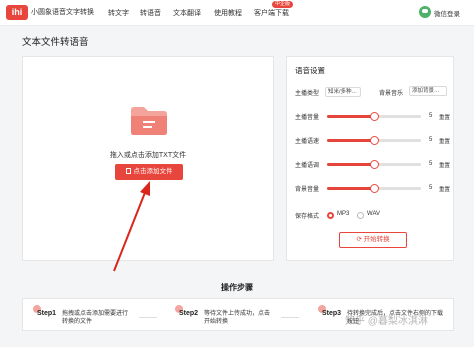 The width and height of the screenshot is (474, 347). What do you see at coordinates (283, 4) in the screenshot?
I see `nav-badge: 中企版` at bounding box center [283, 4].